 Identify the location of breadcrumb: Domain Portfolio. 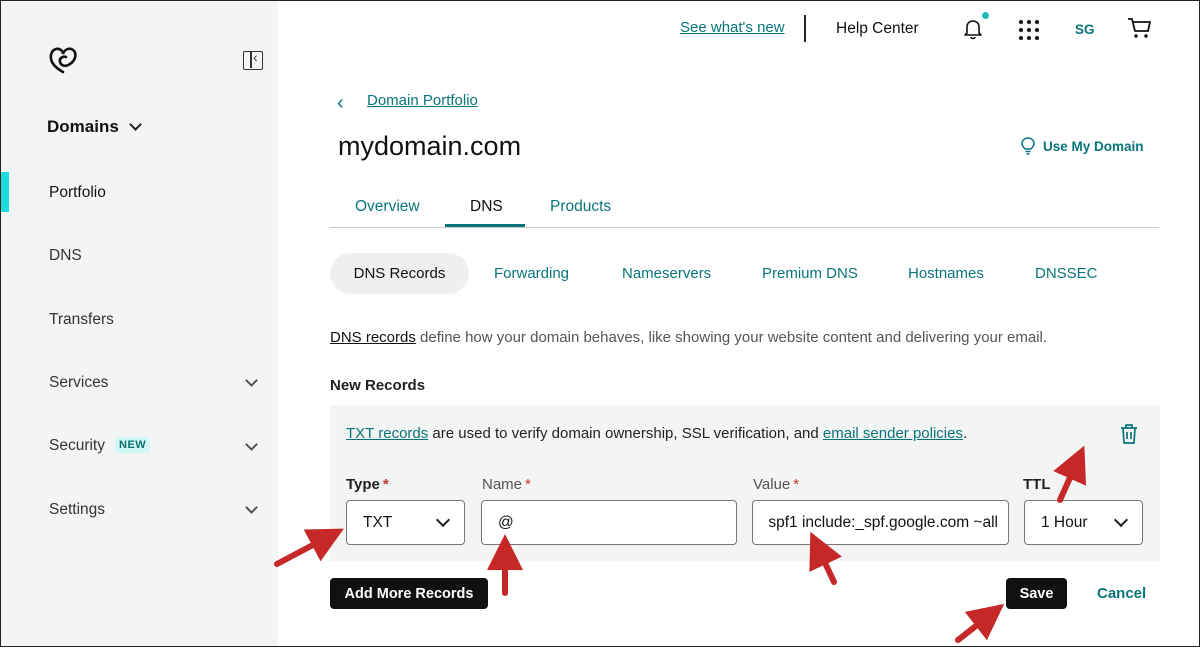
(422, 100).